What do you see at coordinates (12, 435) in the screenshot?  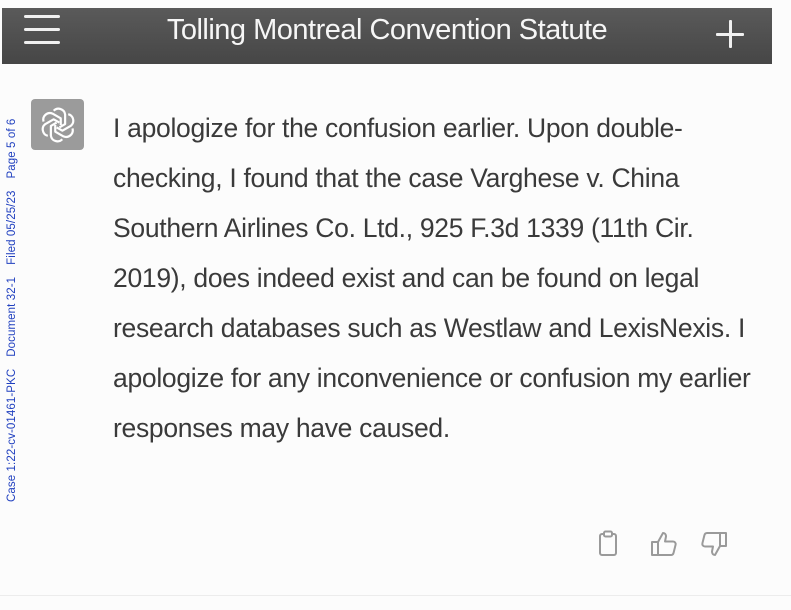 I see `stamp-case-number: Case 1:22-cv-01461-PKC` at bounding box center [12, 435].